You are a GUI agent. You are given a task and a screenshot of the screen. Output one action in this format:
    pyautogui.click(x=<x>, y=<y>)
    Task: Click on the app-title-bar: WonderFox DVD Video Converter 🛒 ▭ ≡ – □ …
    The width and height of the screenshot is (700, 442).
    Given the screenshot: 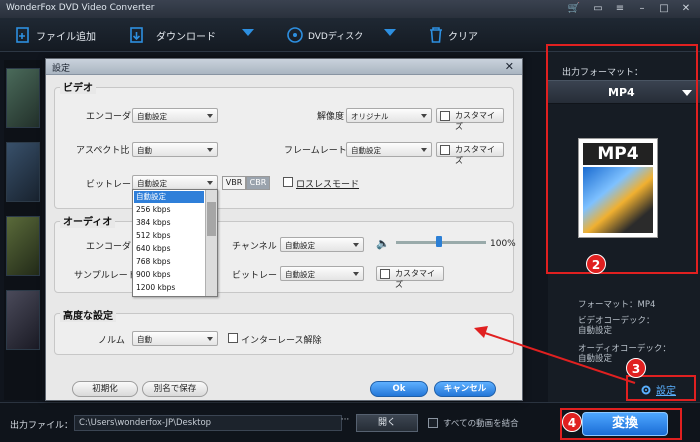 What is the action you would take?
    pyautogui.click(x=350, y=9)
    